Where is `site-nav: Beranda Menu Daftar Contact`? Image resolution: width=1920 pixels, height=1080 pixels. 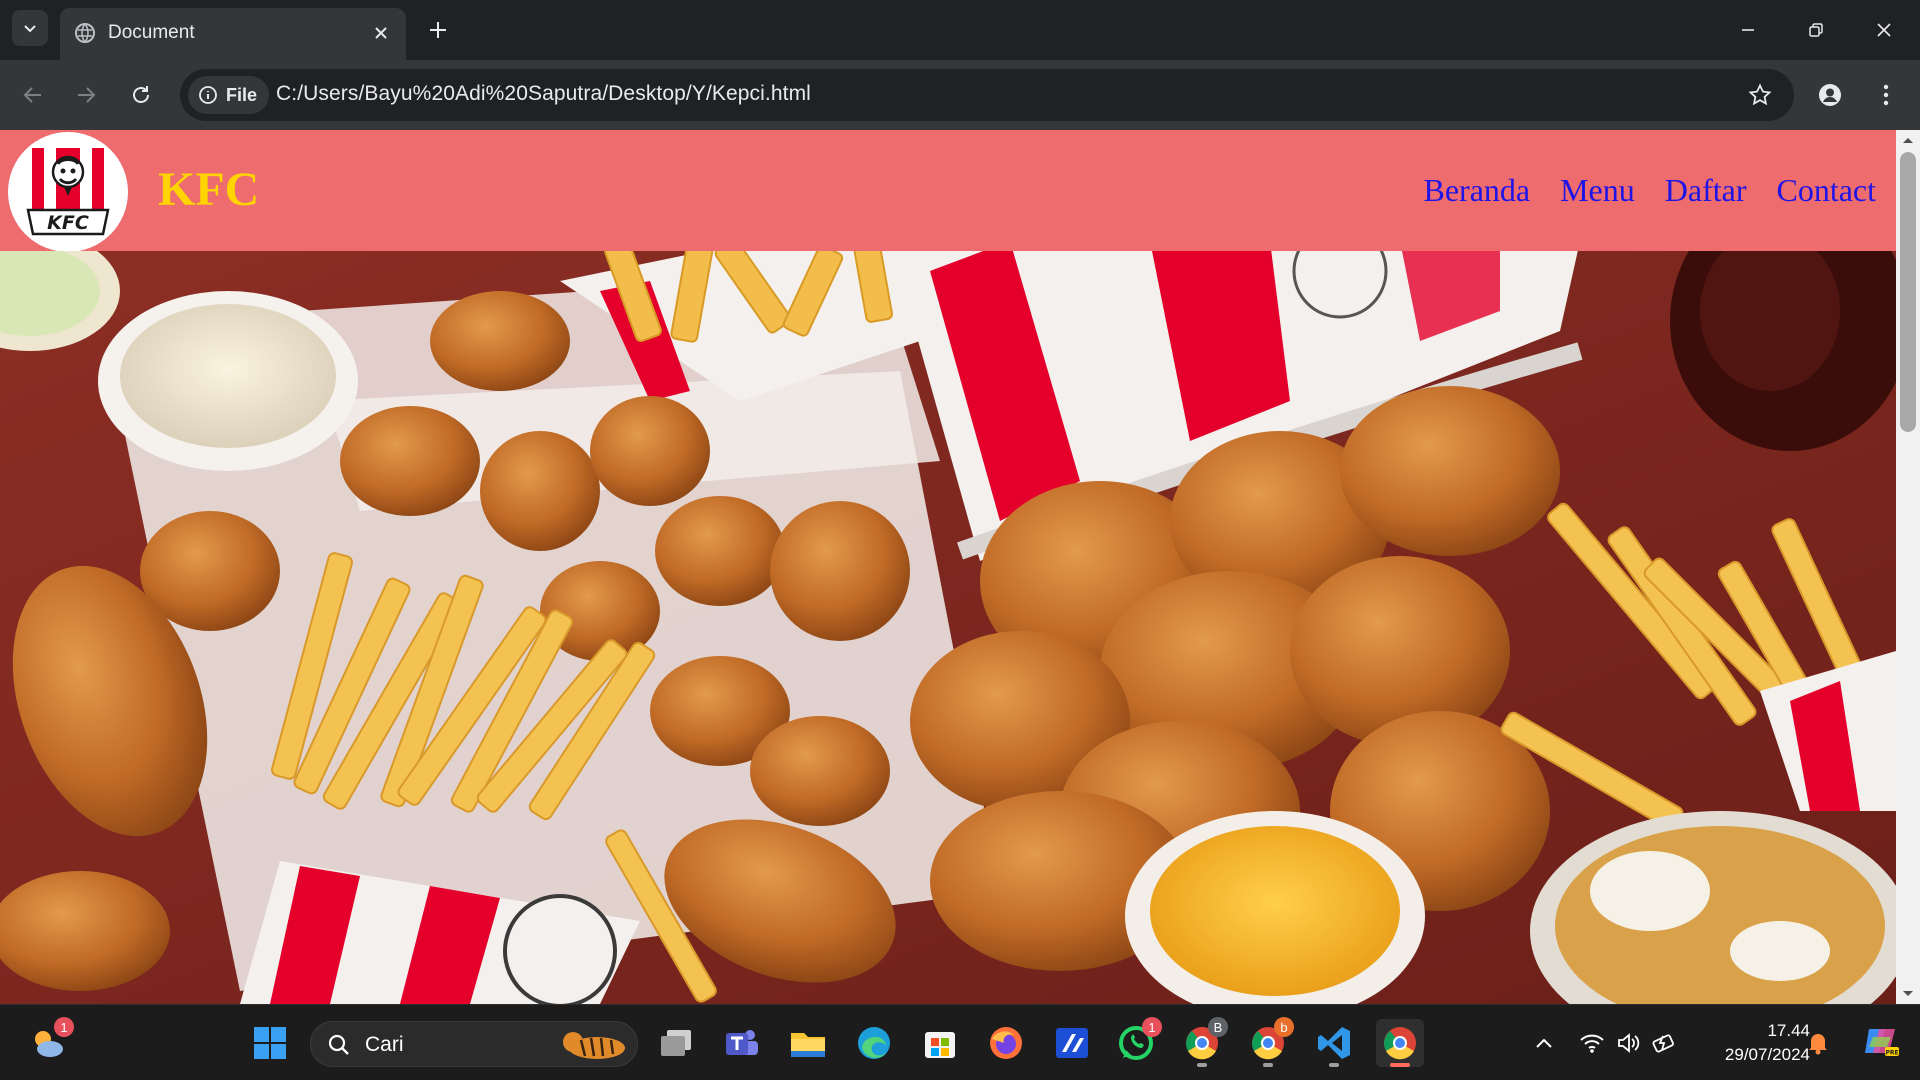 site-nav: Beranda Menu Daftar Contact is located at coordinates (1649, 190).